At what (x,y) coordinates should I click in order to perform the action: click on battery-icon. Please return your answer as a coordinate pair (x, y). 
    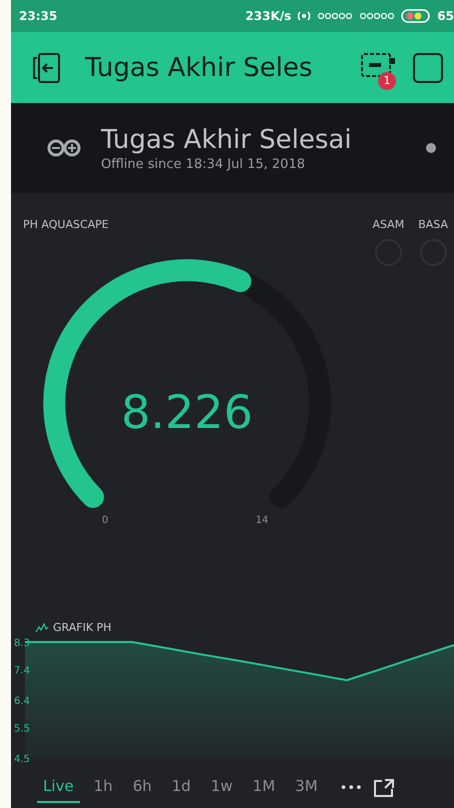
    Looking at the image, I should click on (416, 16).